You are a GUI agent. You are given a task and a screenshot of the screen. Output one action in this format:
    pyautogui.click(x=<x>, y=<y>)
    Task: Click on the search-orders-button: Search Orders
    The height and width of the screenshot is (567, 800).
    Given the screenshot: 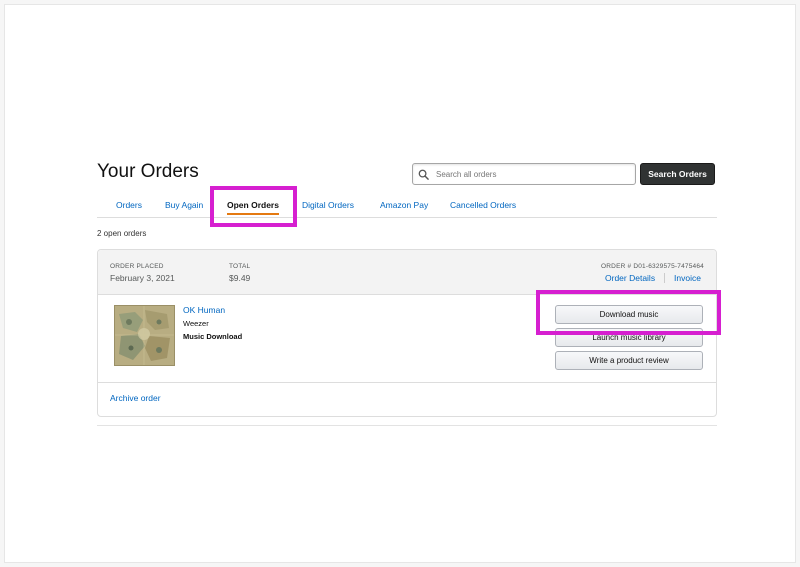 What is the action you would take?
    pyautogui.click(x=677, y=174)
    